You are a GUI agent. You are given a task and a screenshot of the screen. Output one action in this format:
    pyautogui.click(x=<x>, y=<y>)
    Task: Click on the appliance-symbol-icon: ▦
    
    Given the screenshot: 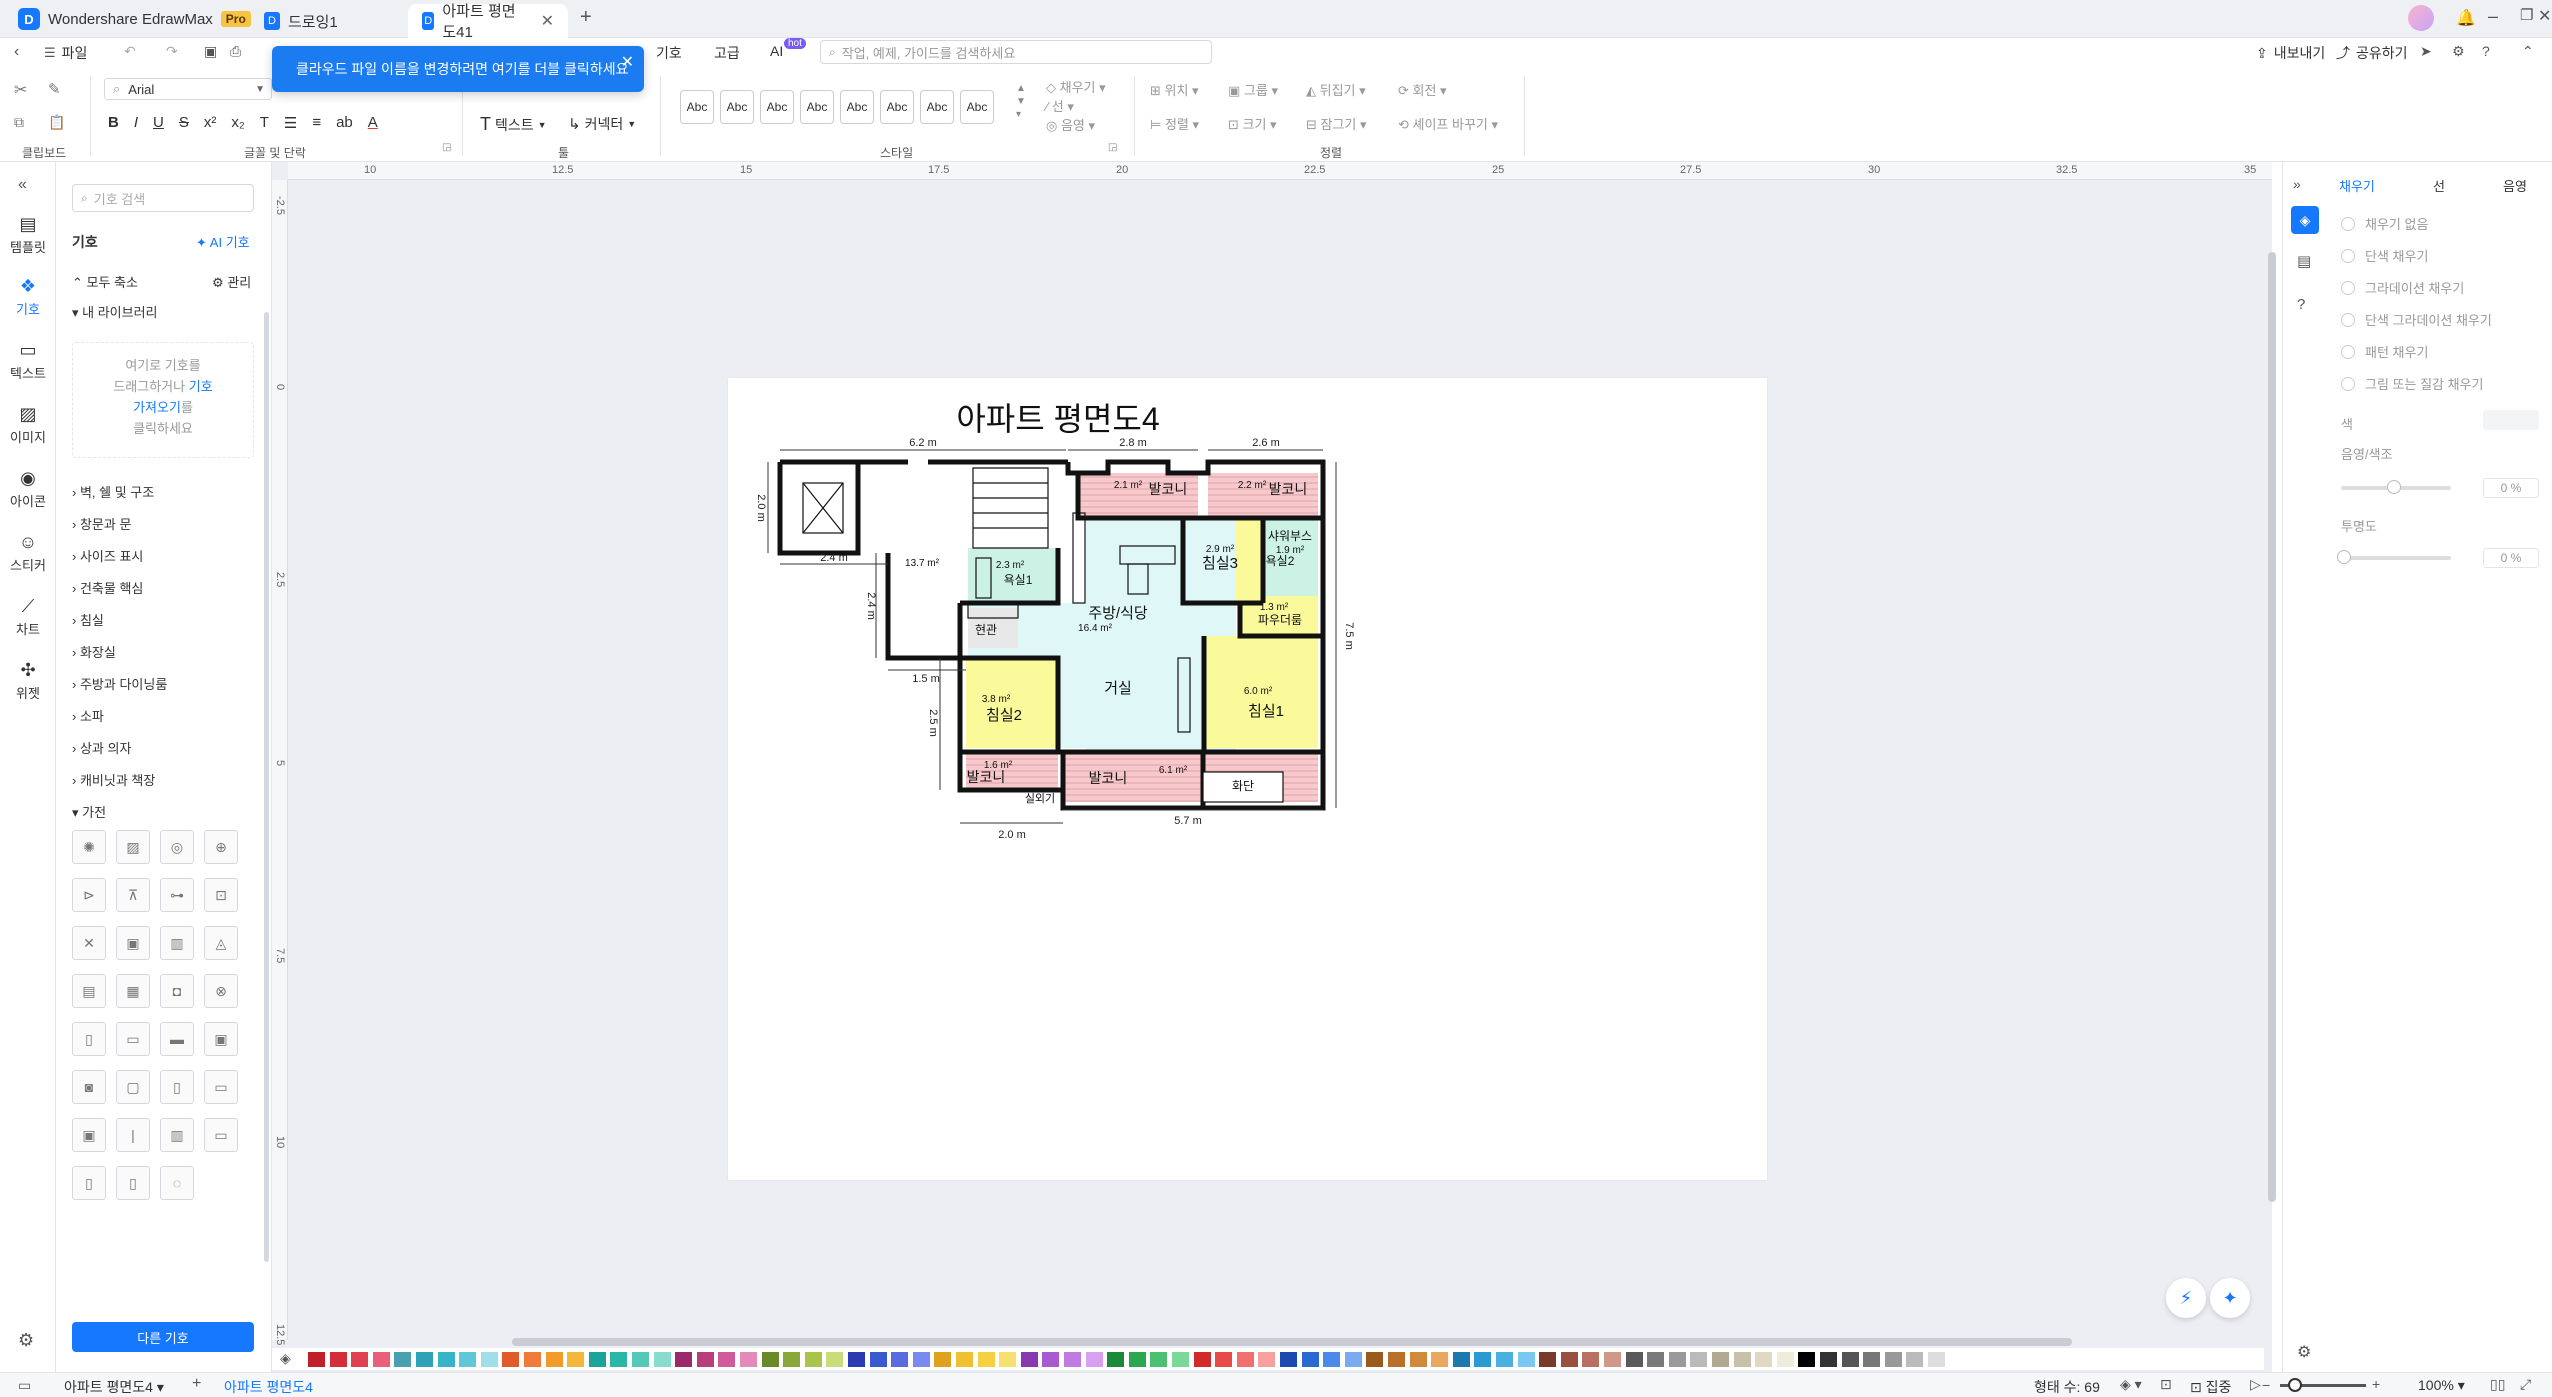 What is the action you would take?
    pyautogui.click(x=133, y=991)
    